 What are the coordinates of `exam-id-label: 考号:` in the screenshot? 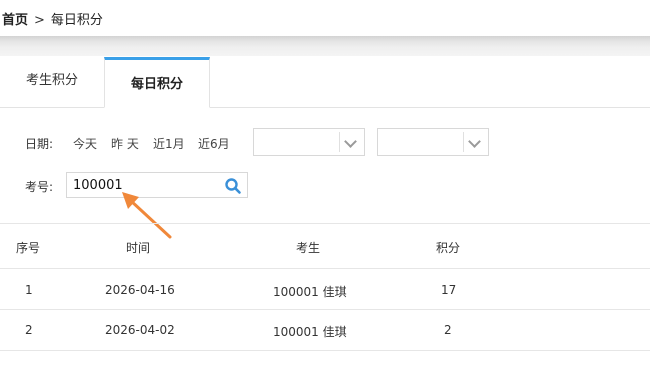 It's located at (39, 187).